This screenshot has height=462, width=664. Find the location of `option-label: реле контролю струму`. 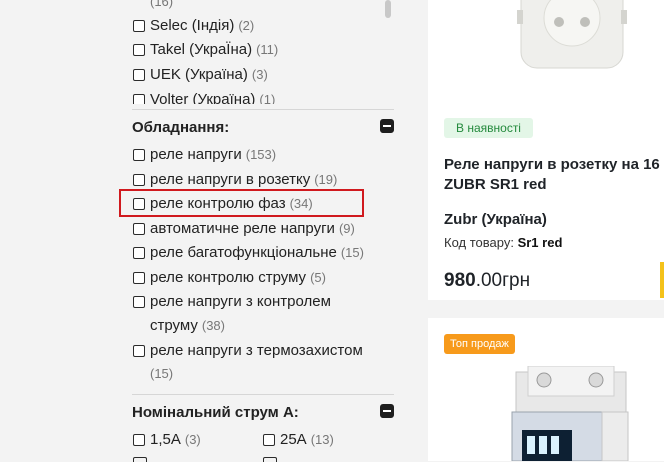

option-label: реле контролю струму is located at coordinates (228, 277).